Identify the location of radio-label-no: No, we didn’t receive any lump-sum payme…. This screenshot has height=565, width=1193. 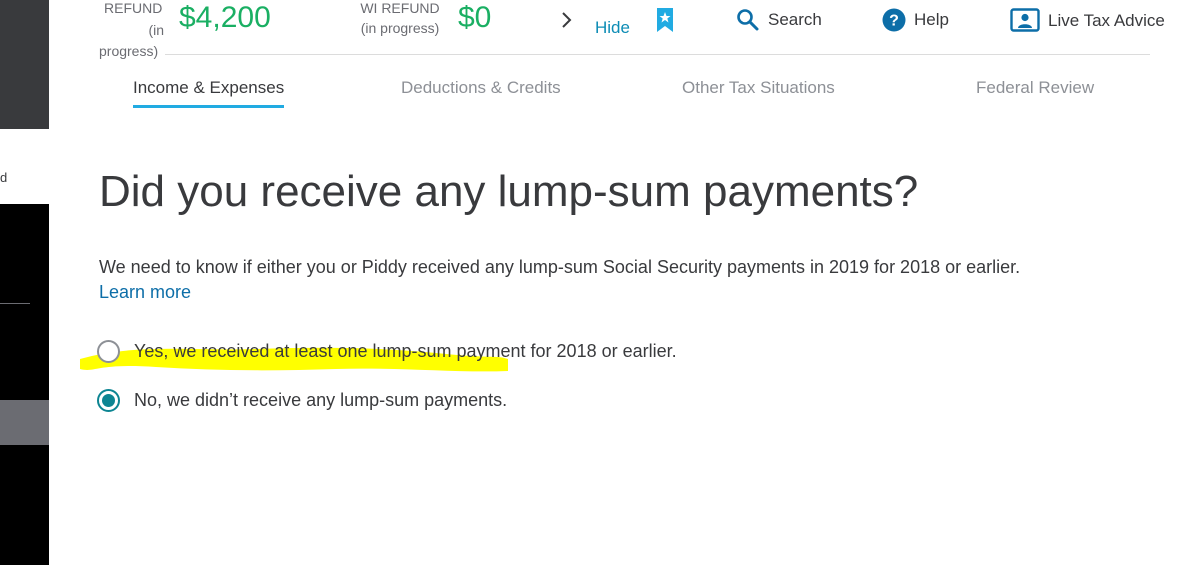
(320, 400).